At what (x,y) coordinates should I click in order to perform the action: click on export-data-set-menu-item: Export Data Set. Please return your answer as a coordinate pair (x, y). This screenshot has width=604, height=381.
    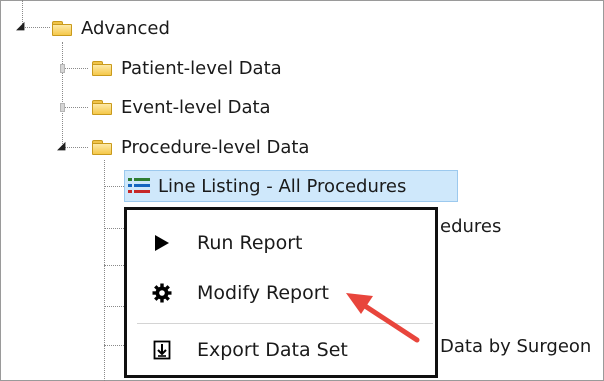
    Looking at the image, I should click on (281, 350).